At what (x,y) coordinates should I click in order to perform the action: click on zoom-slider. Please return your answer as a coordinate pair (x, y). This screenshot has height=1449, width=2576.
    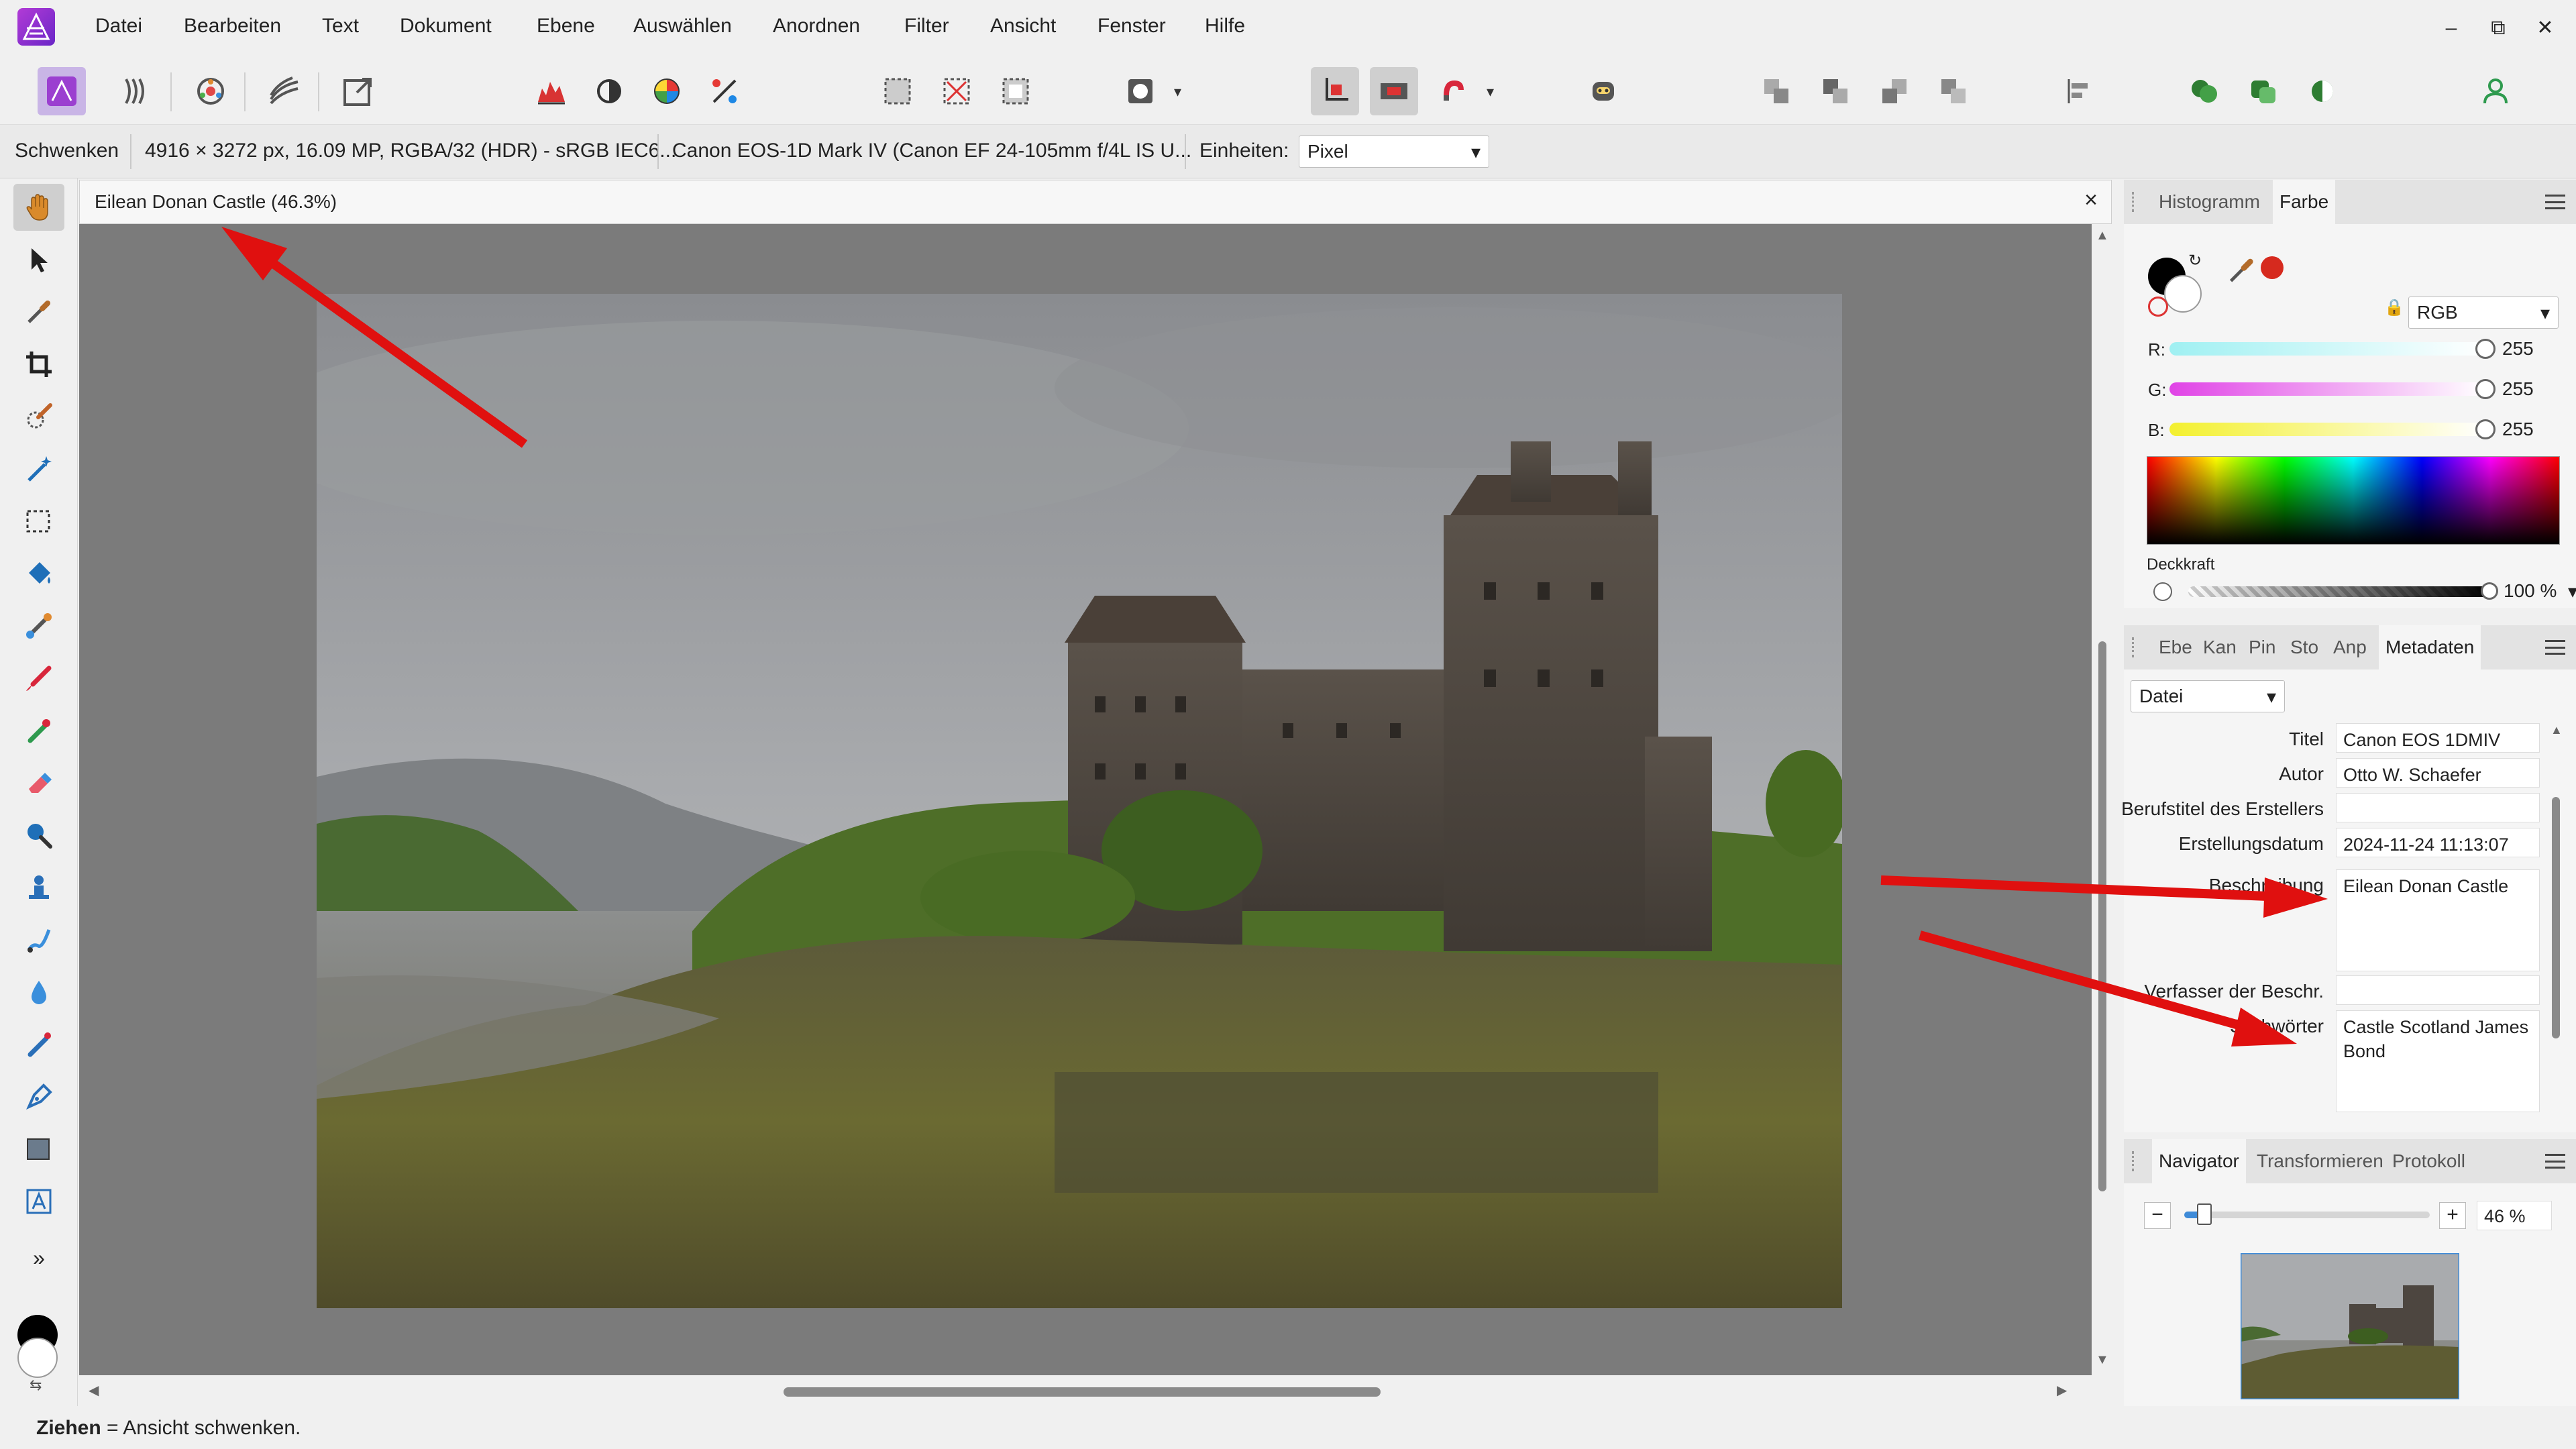
    Looking at the image, I should click on (2307, 1215).